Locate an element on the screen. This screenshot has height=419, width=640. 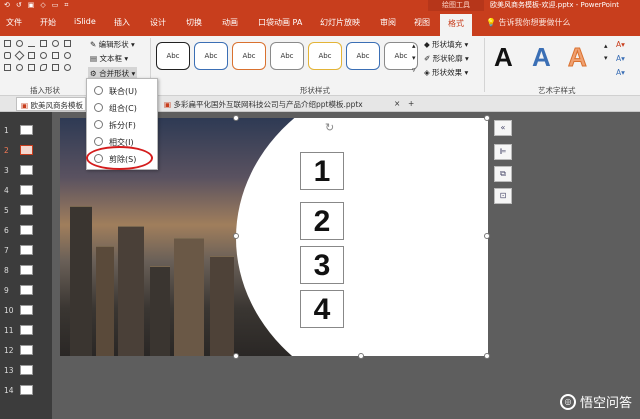
slide-thumbnail: 4 is located at coordinates (26, 191).